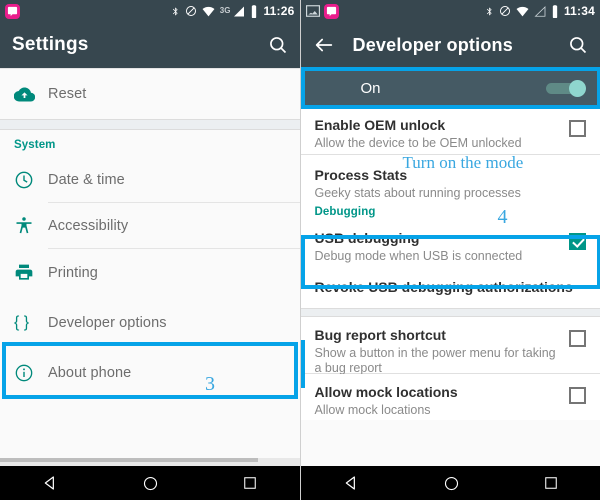 The height and width of the screenshot is (500, 600). I want to click on clock-icon, so click(31, 180).